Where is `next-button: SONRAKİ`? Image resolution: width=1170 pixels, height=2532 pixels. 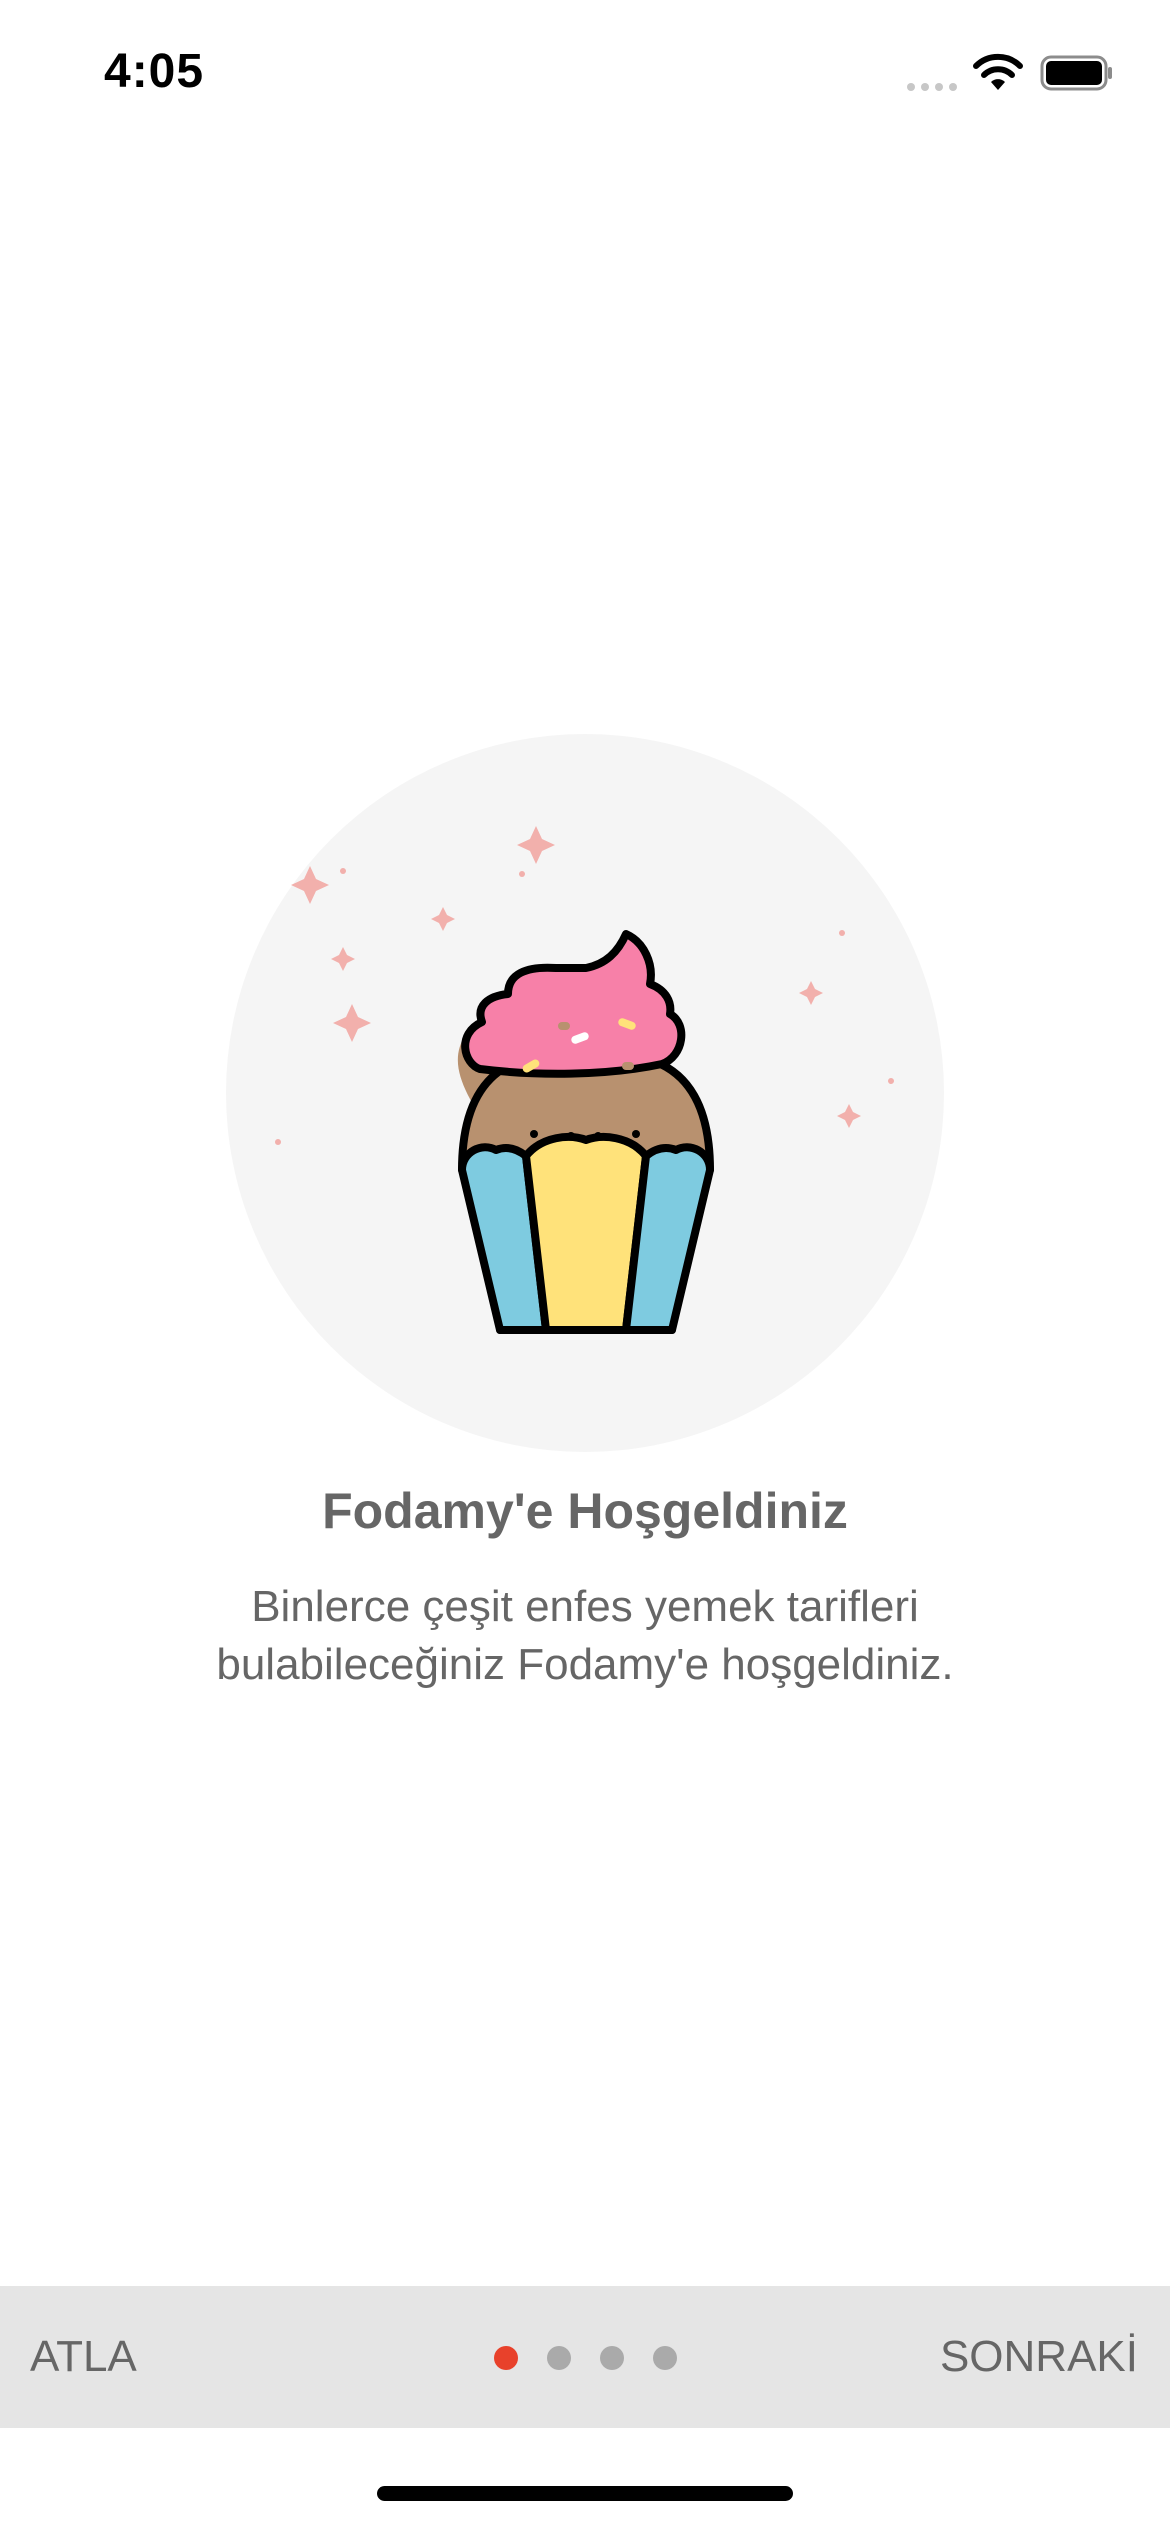
next-button: SONRAKİ is located at coordinates (1039, 2357).